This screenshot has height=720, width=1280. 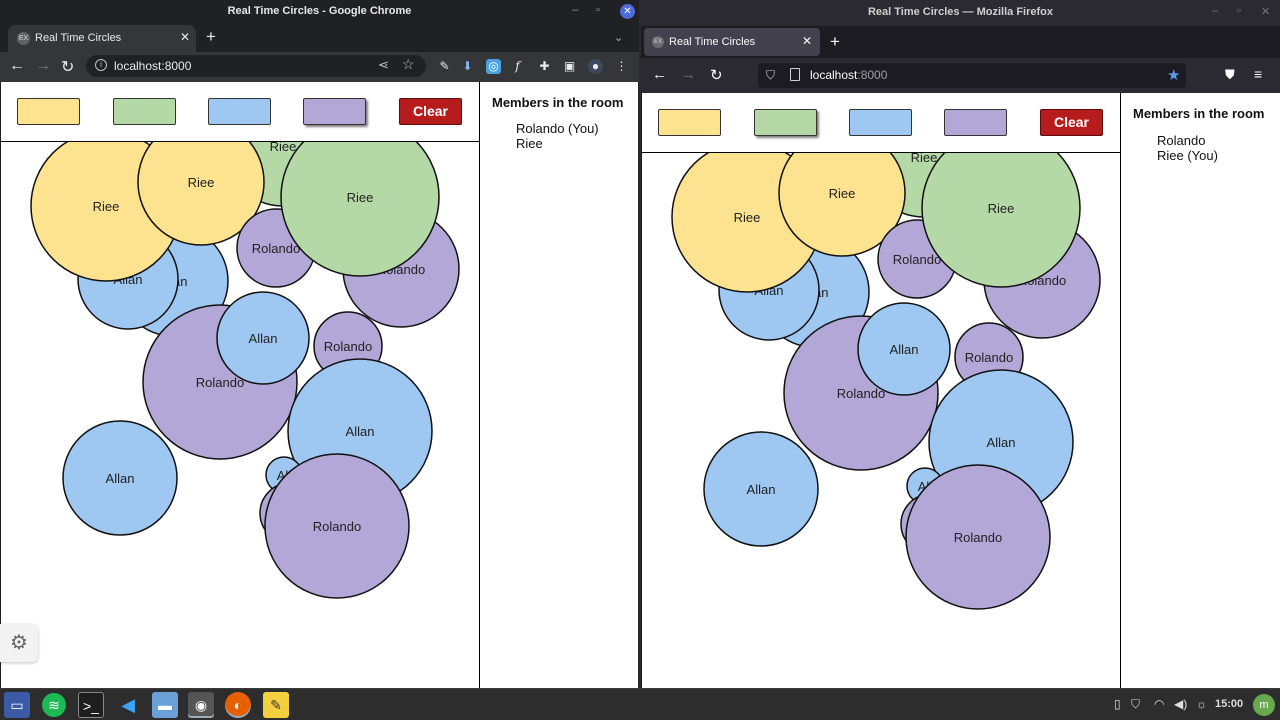 What do you see at coordinates (712, 42) in the screenshot?
I see `tab-title: Real Time Circles` at bounding box center [712, 42].